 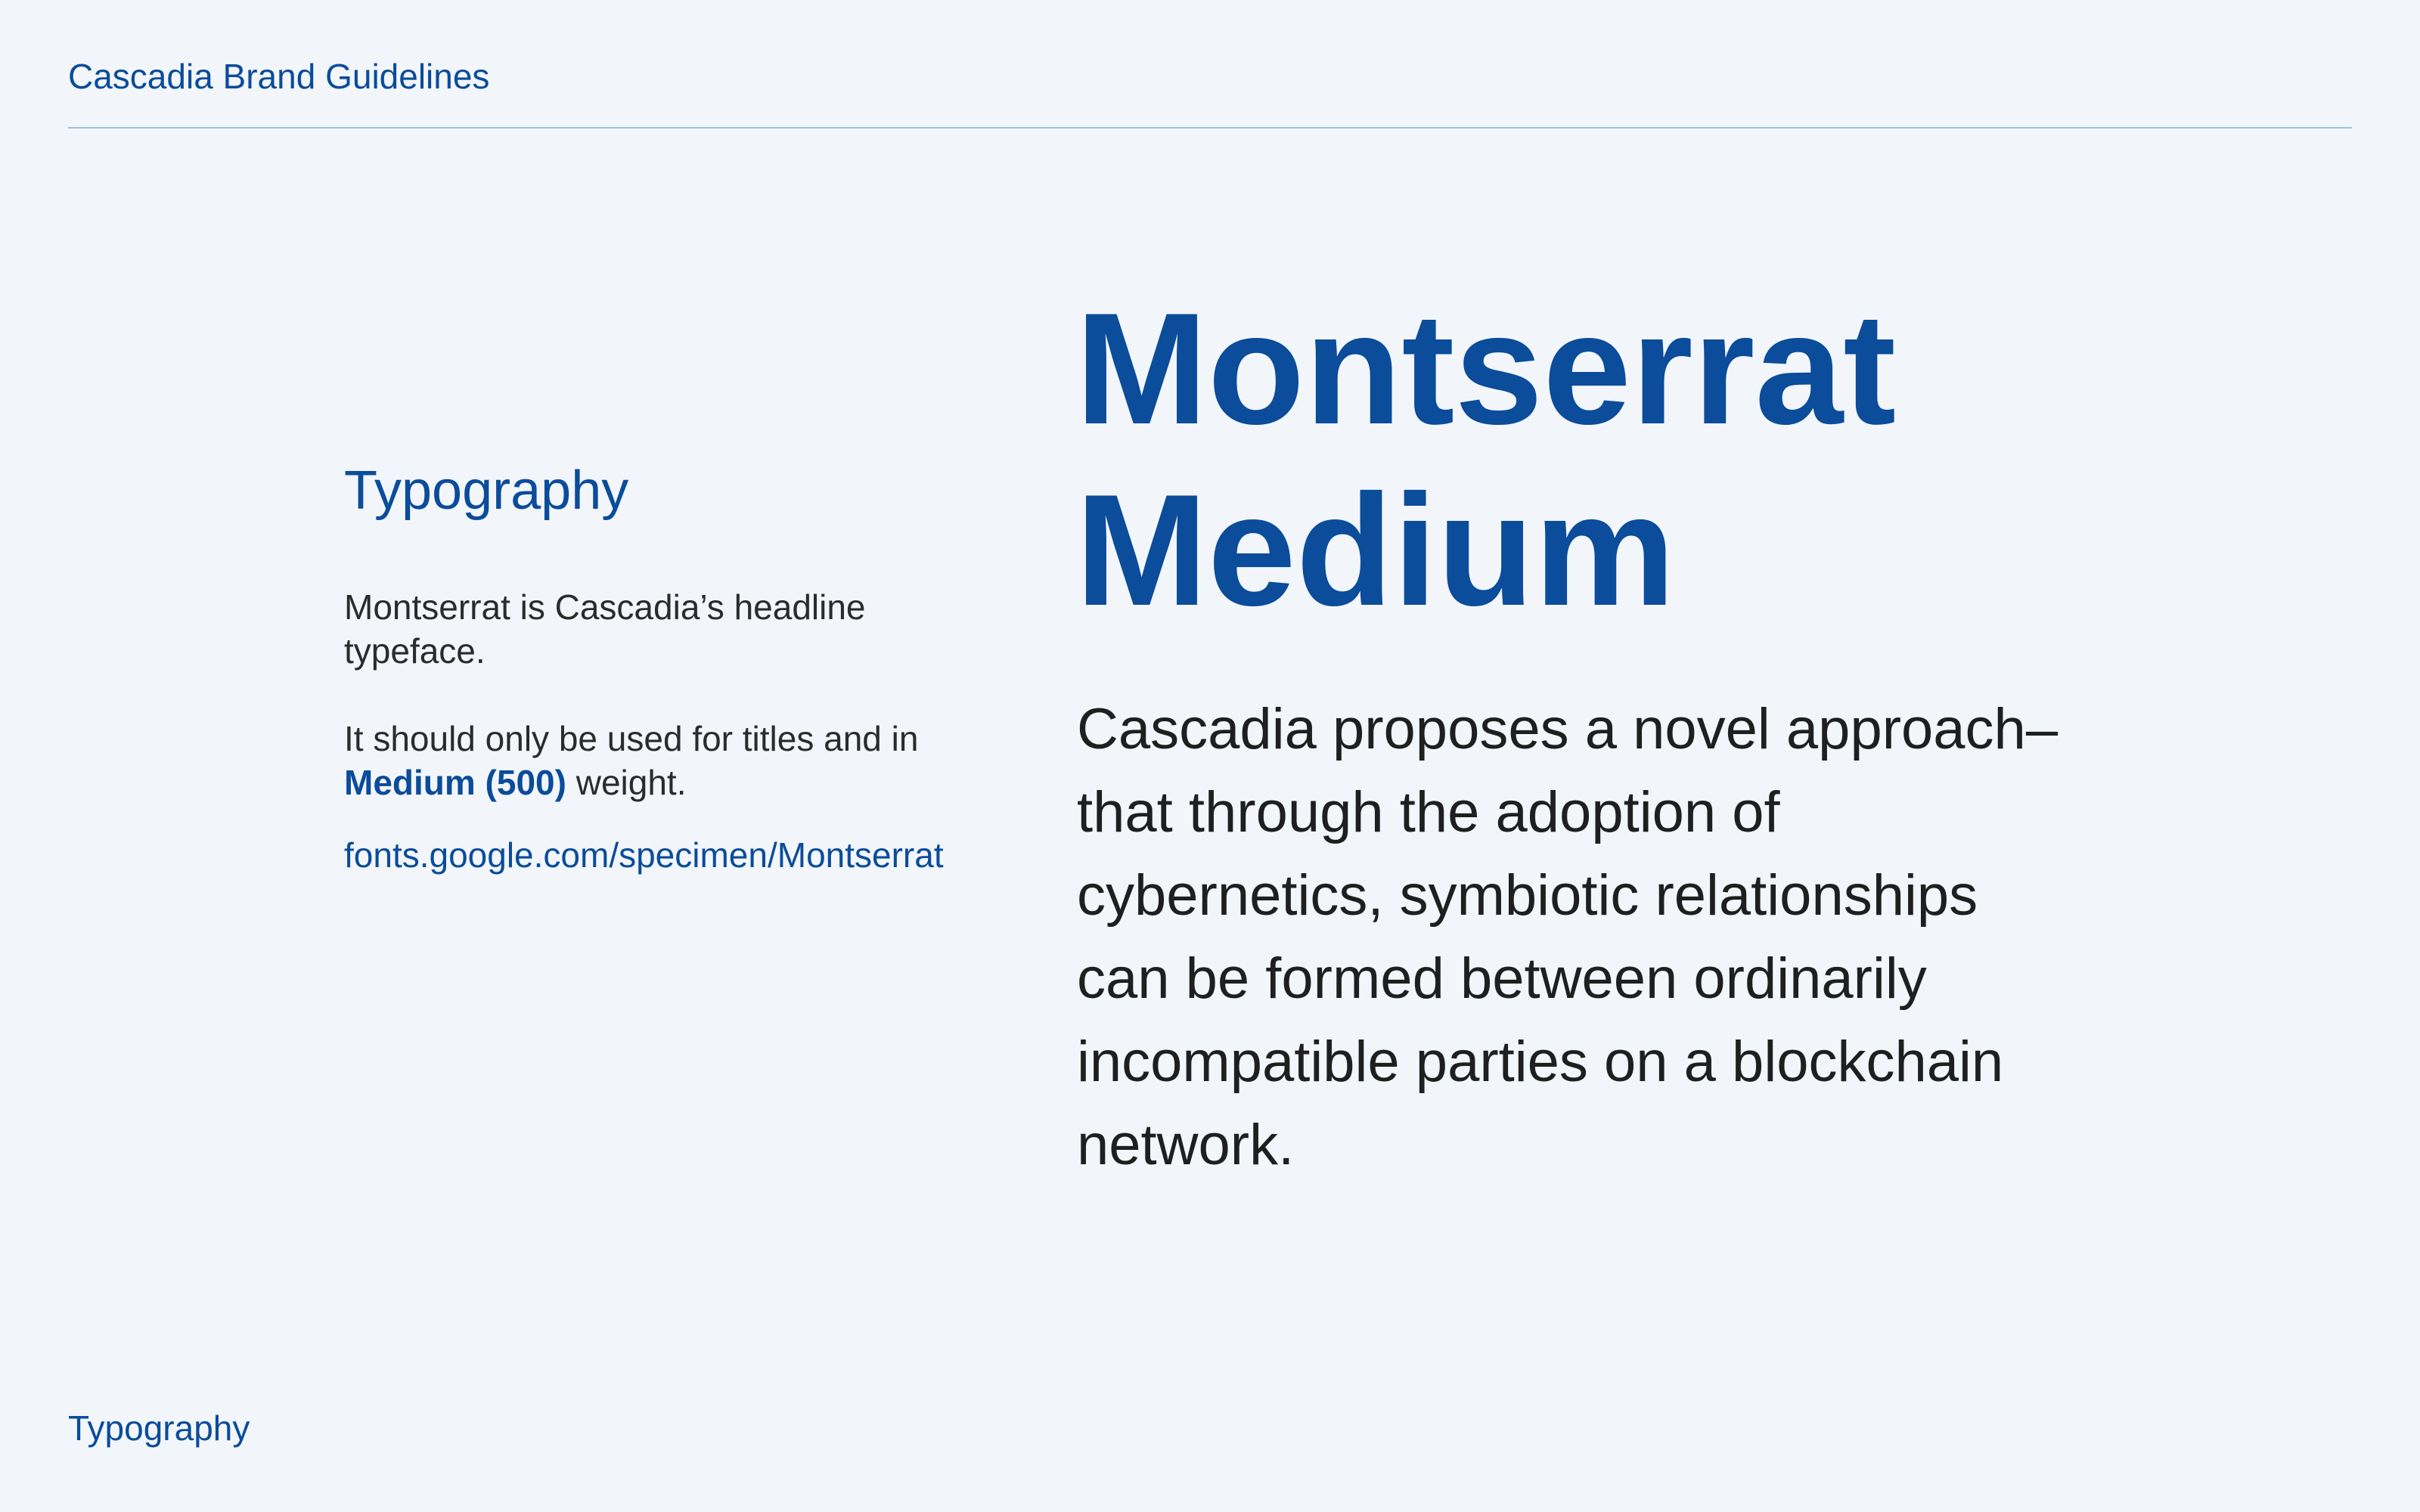 I want to click on description-text-after: weight., so click(x=626, y=783).